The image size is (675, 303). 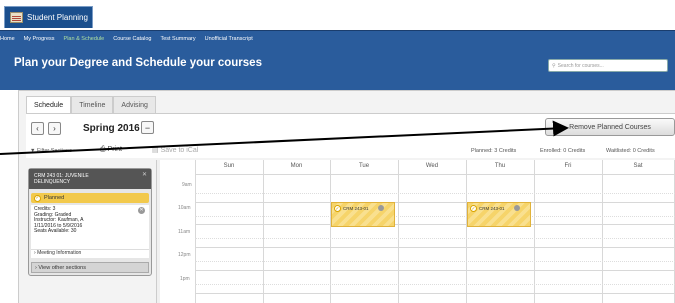 I want to click on previous-term-button: ‹, so click(x=37, y=128).